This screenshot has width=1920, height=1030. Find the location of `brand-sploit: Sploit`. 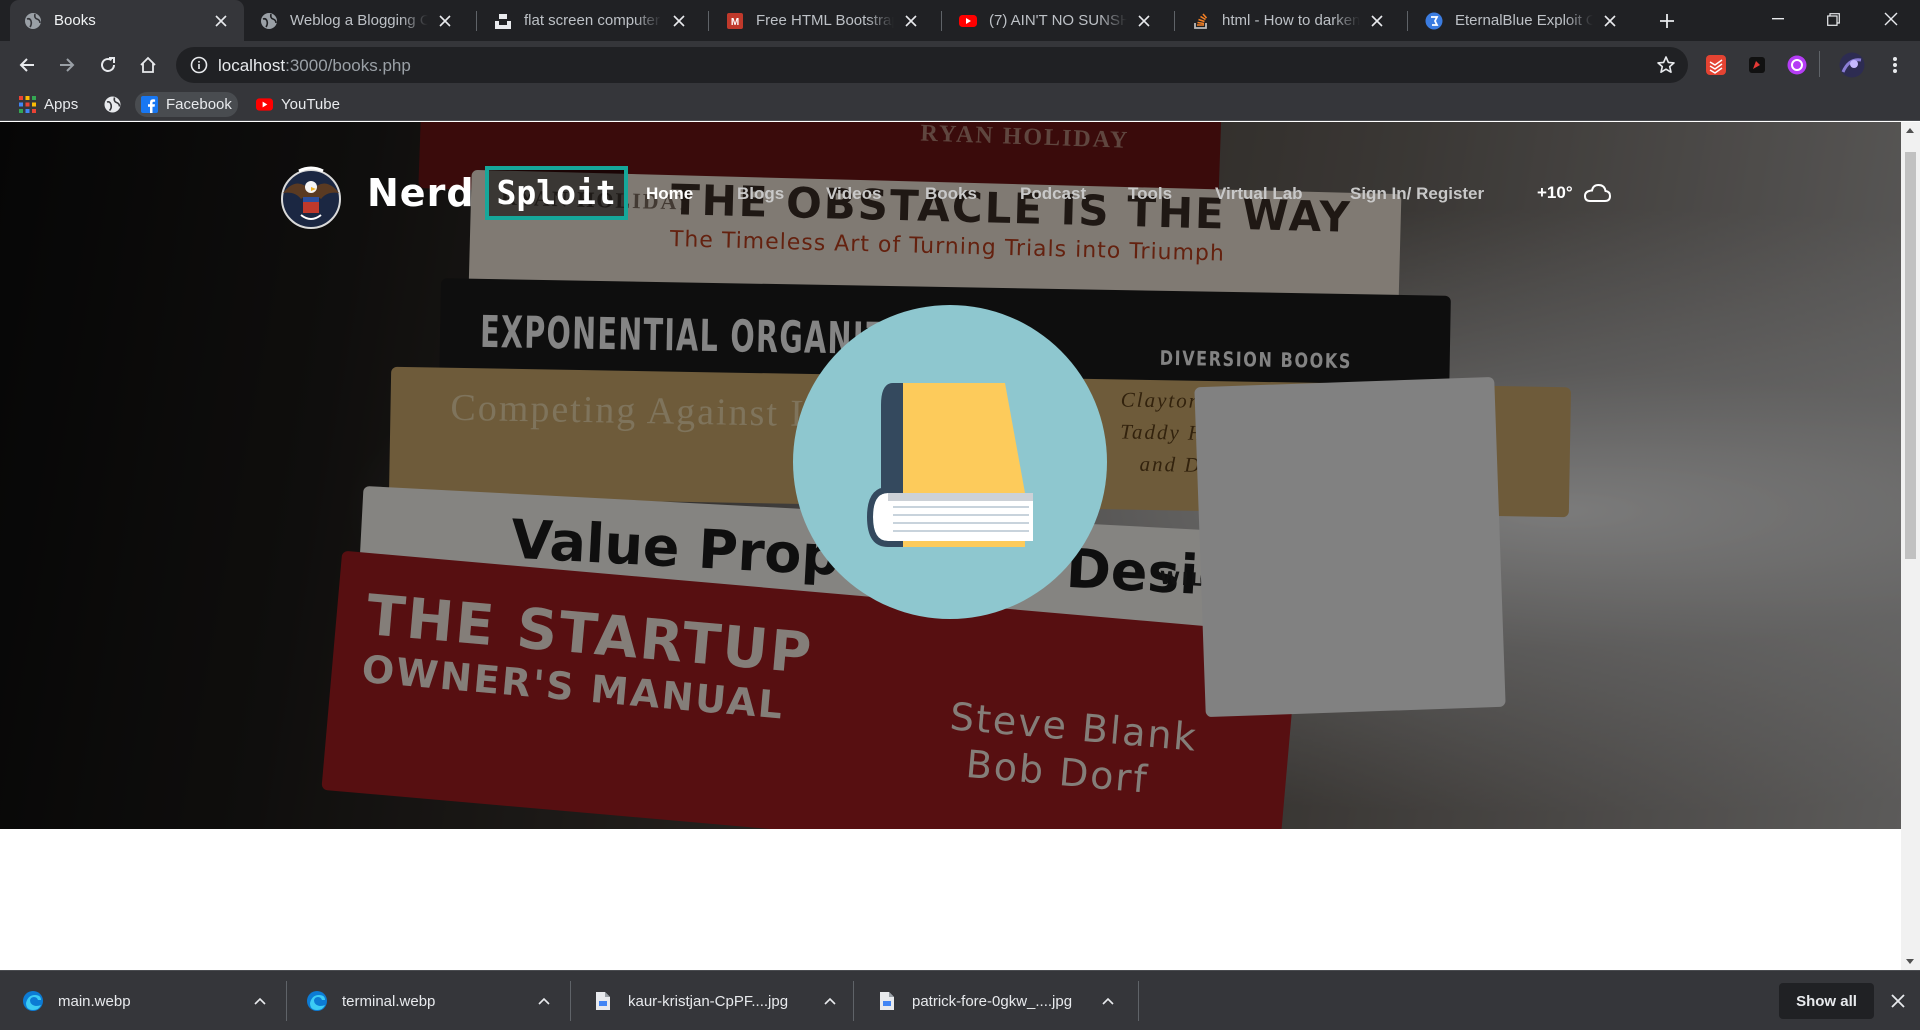

brand-sploit: Sploit is located at coordinates (556, 193).